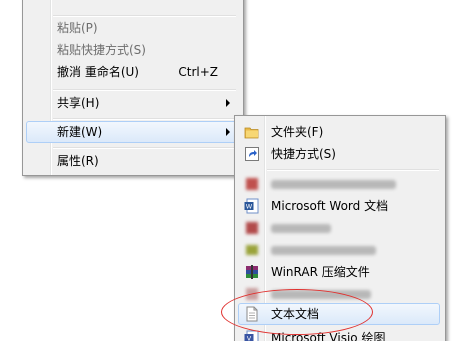  Describe the element at coordinates (132, 28) in the screenshot. I see `menu-item-paste: 粘贴(P)` at that location.